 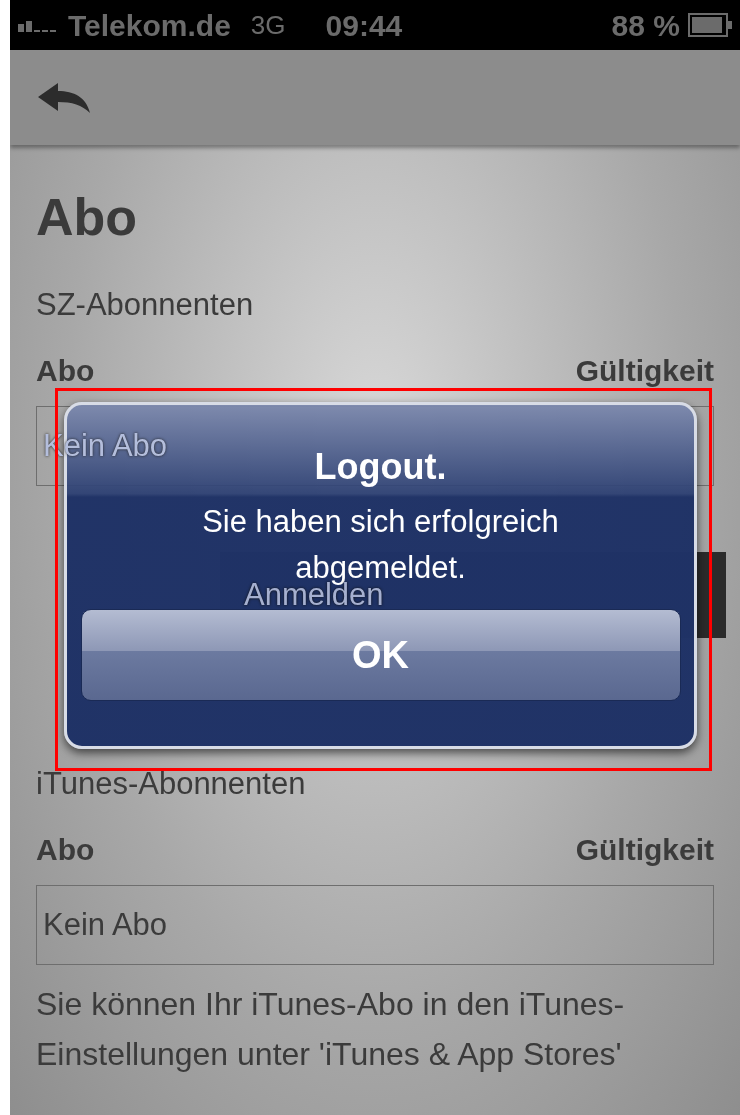 What do you see at coordinates (268, 25) in the screenshot?
I see `network-type: 3G` at bounding box center [268, 25].